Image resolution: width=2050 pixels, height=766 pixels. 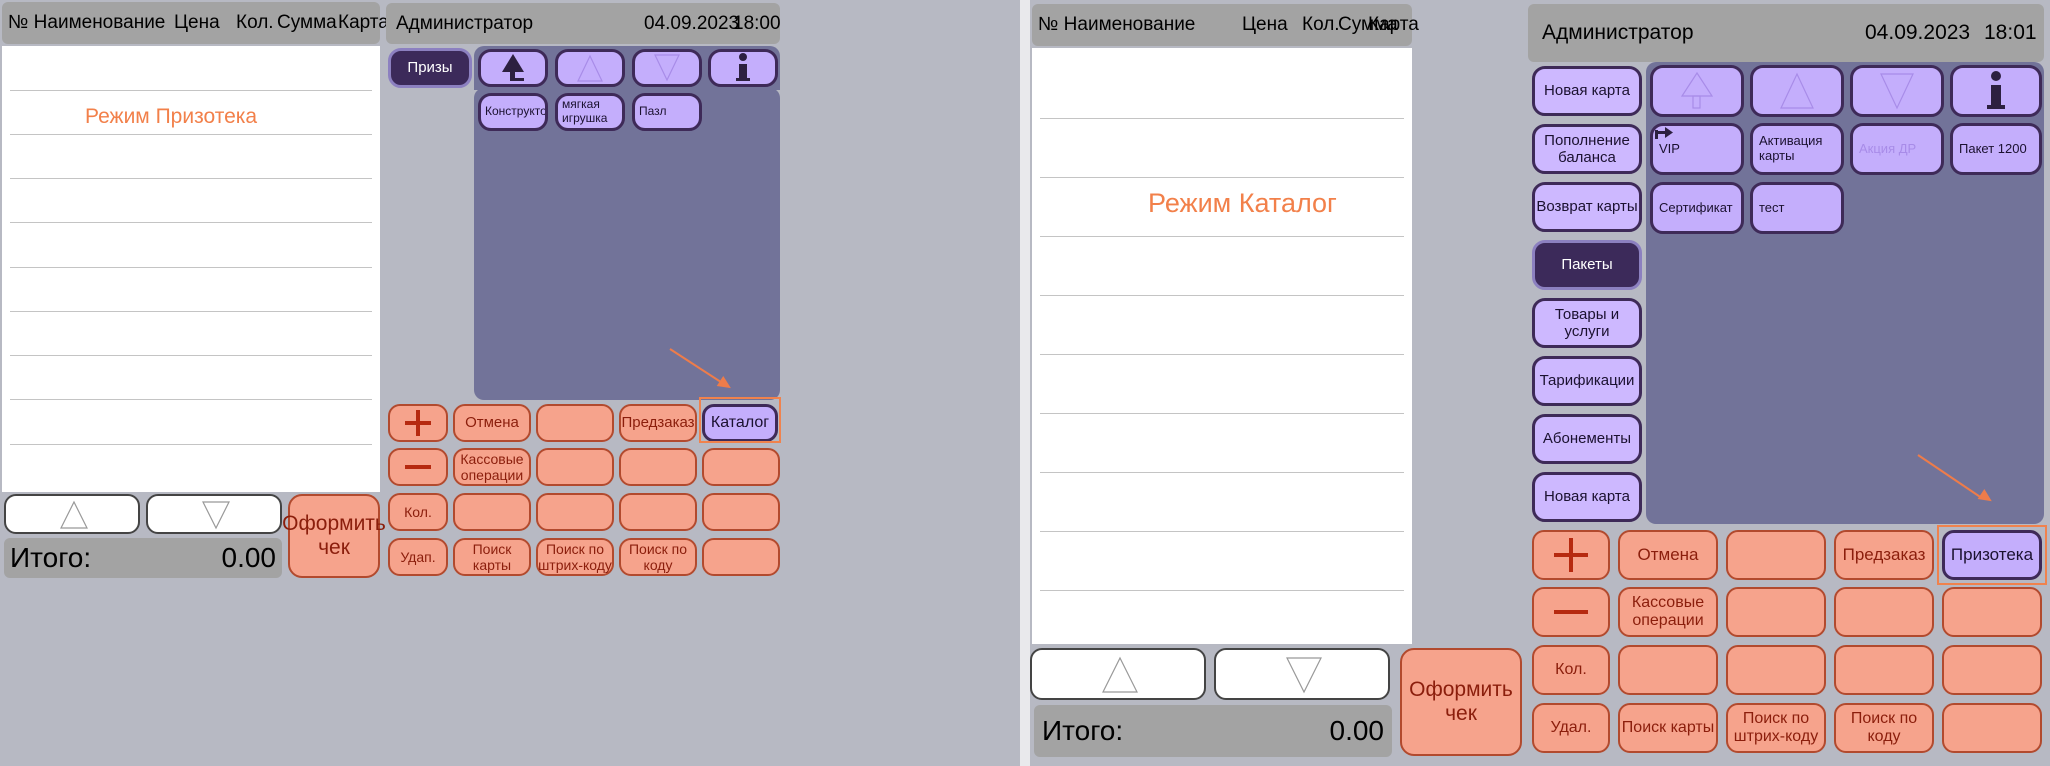 I want to click on sidebar-item-top-up-balance: Пополнение баланса, so click(x=1587, y=149).